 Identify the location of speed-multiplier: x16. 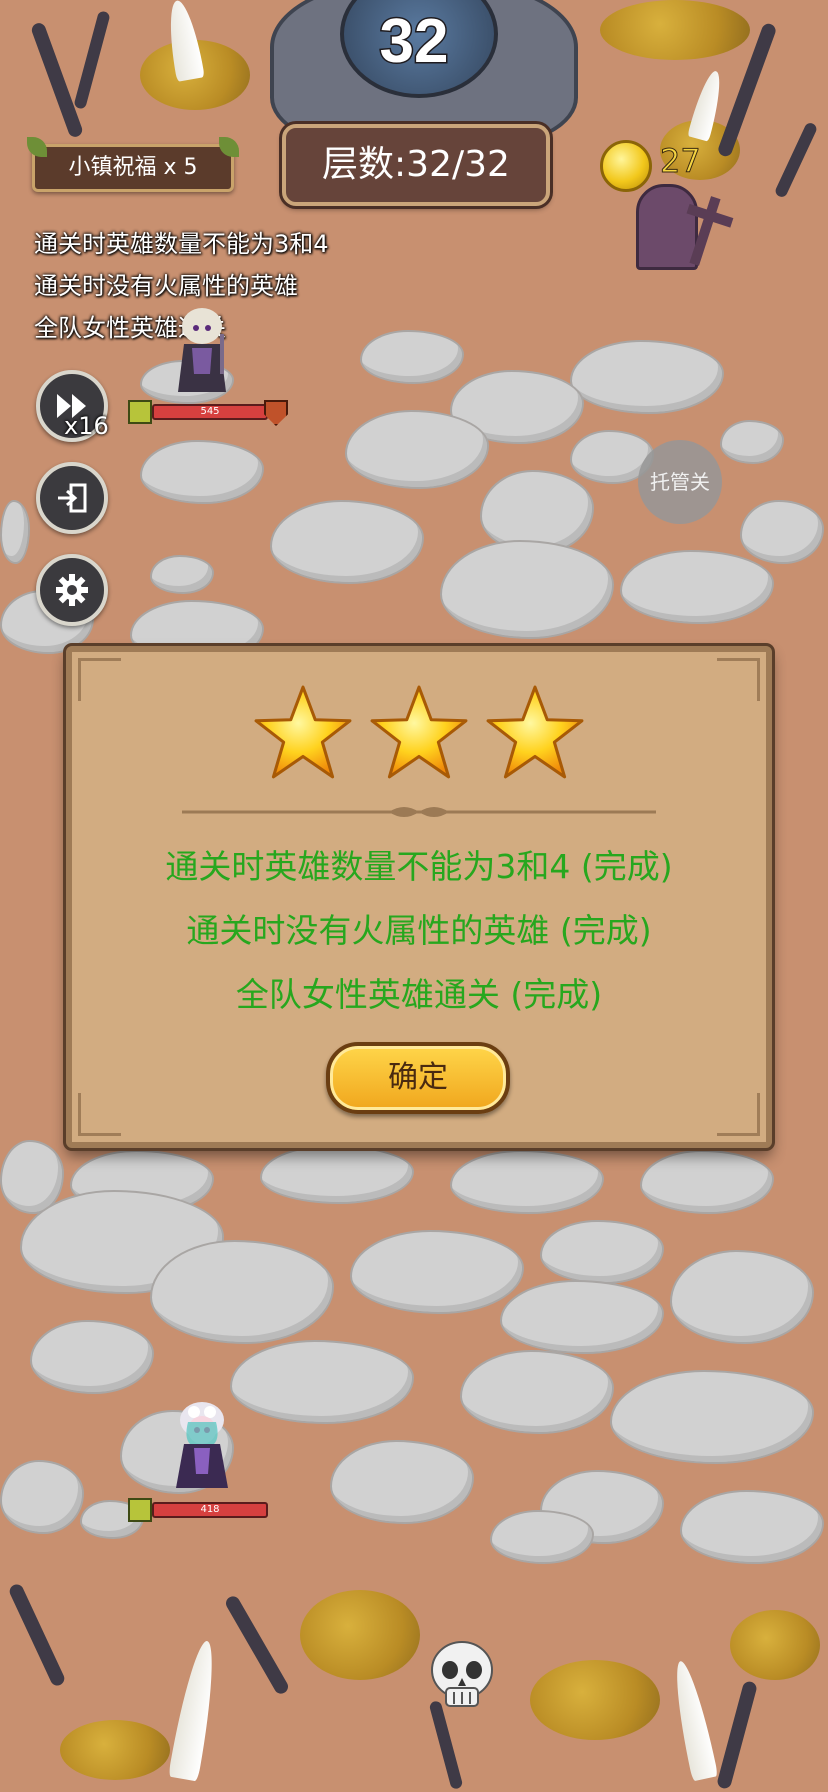
(86, 426).